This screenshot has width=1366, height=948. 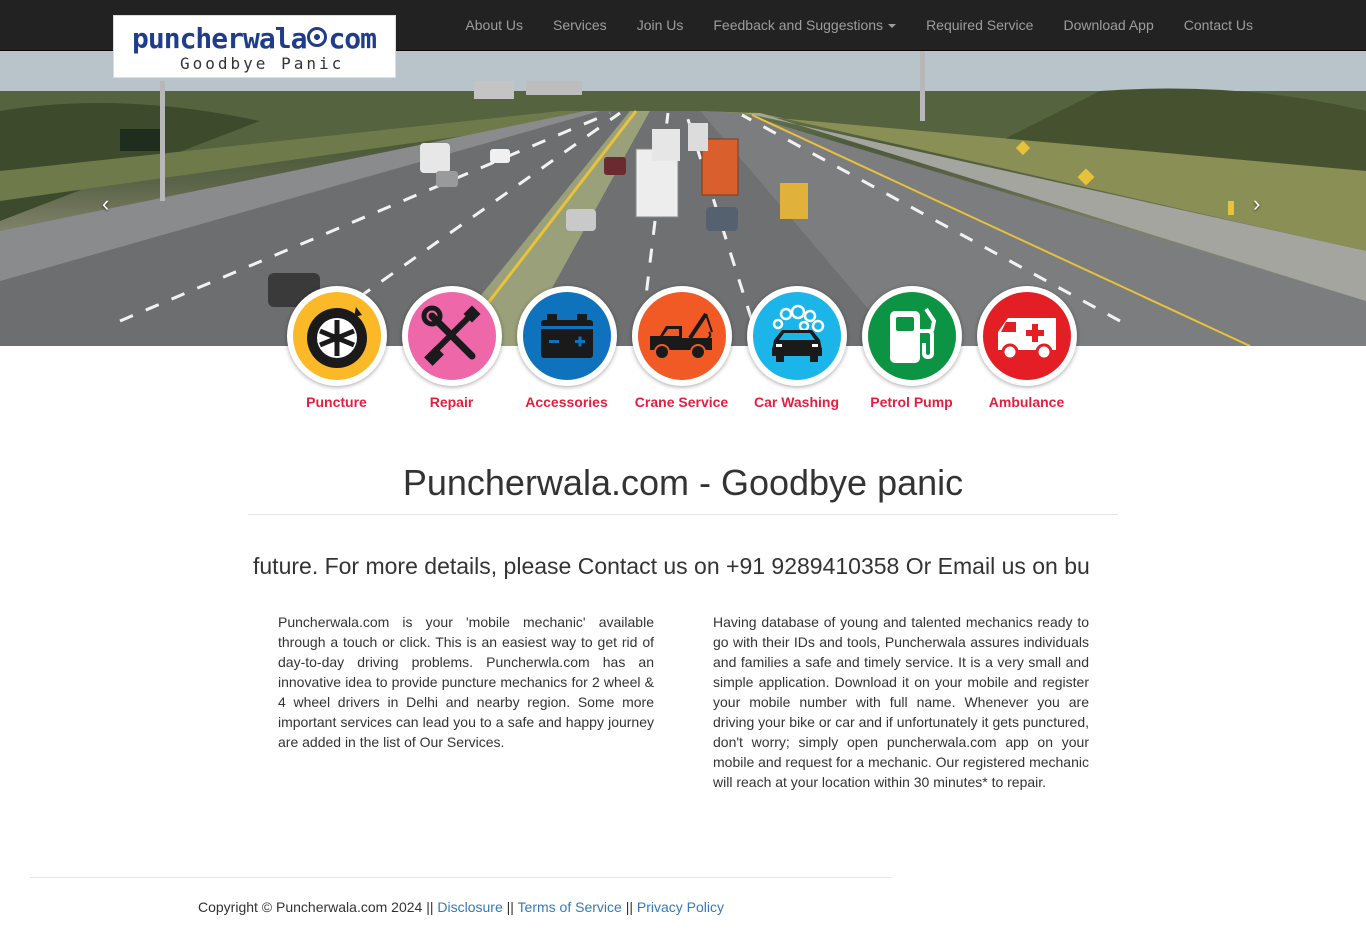 I want to click on service-petrol-pump-badge, so click(x=911, y=336).